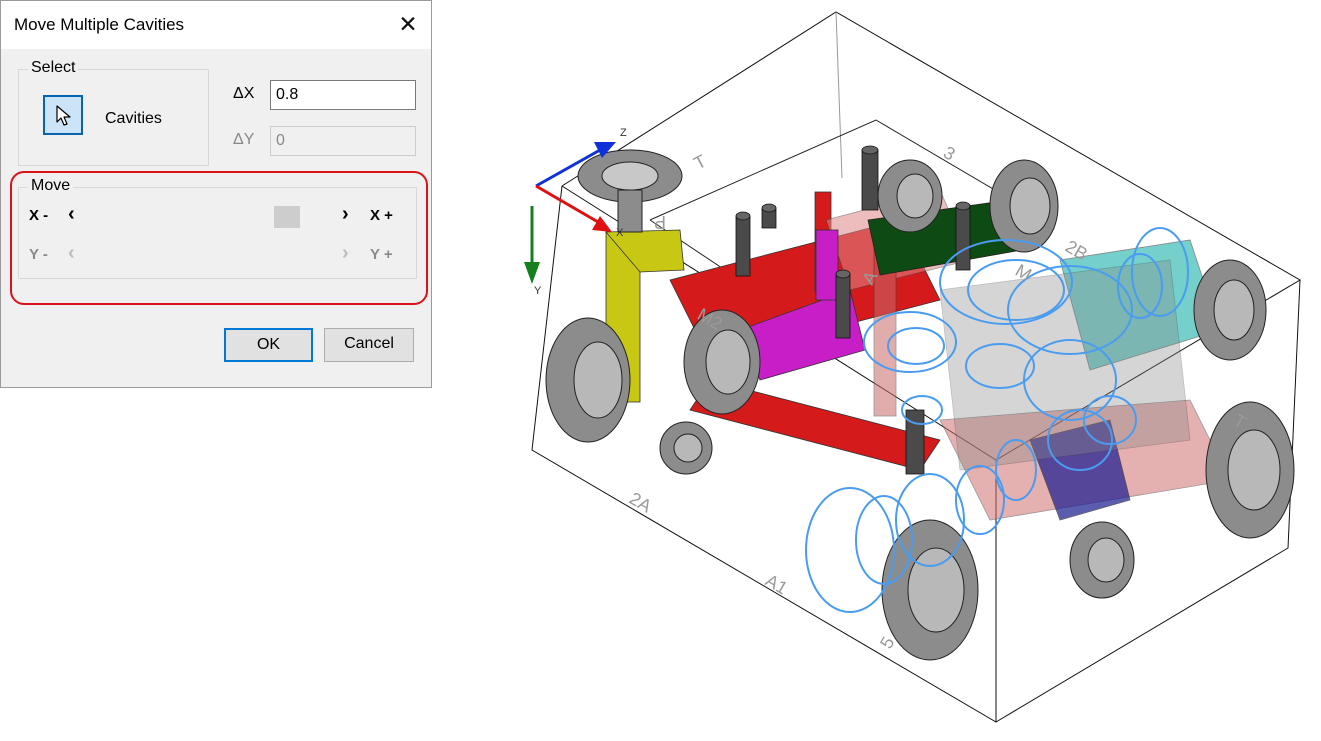  What do you see at coordinates (244, 139) in the screenshot?
I see `delta-y-label: ΔY` at bounding box center [244, 139].